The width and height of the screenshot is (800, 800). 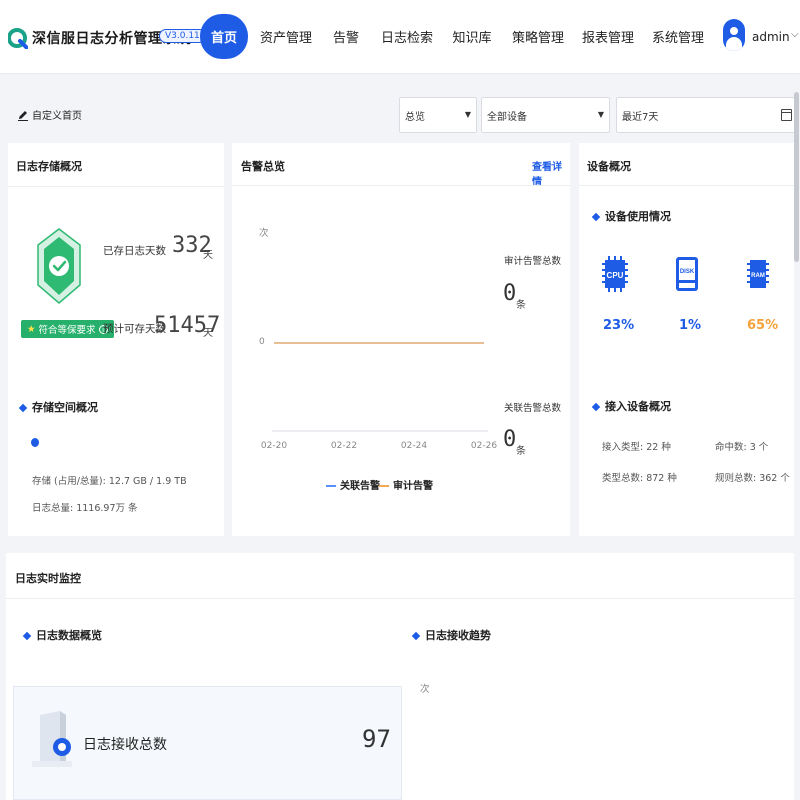 What do you see at coordinates (734, 35) in the screenshot?
I see `avatar` at bounding box center [734, 35].